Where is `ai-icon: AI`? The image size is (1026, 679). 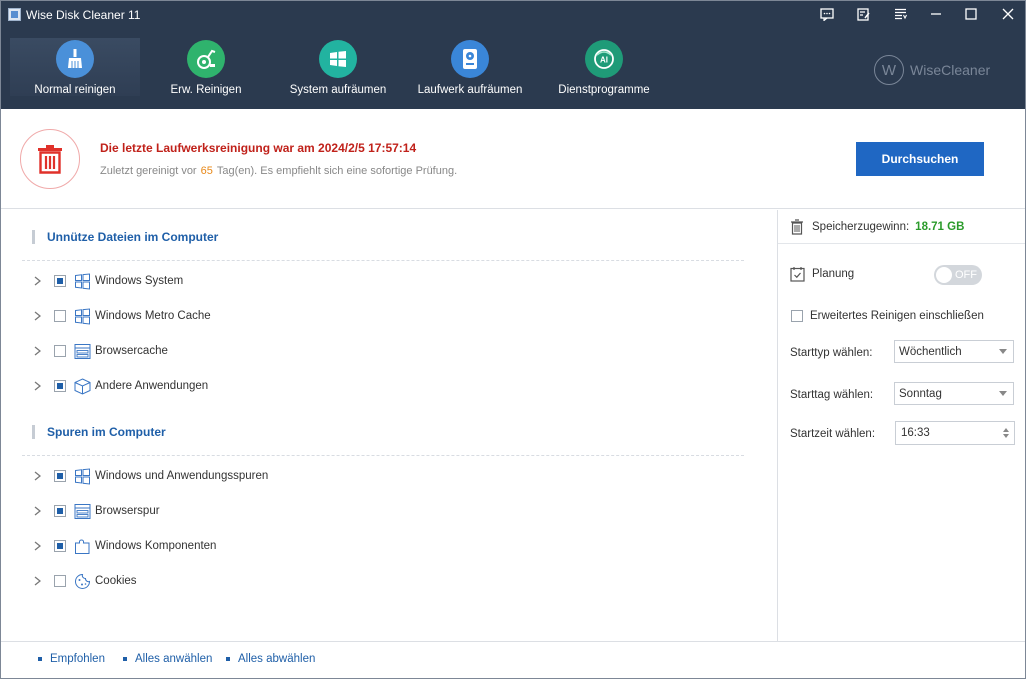
ai-icon: AI is located at coordinates (604, 59).